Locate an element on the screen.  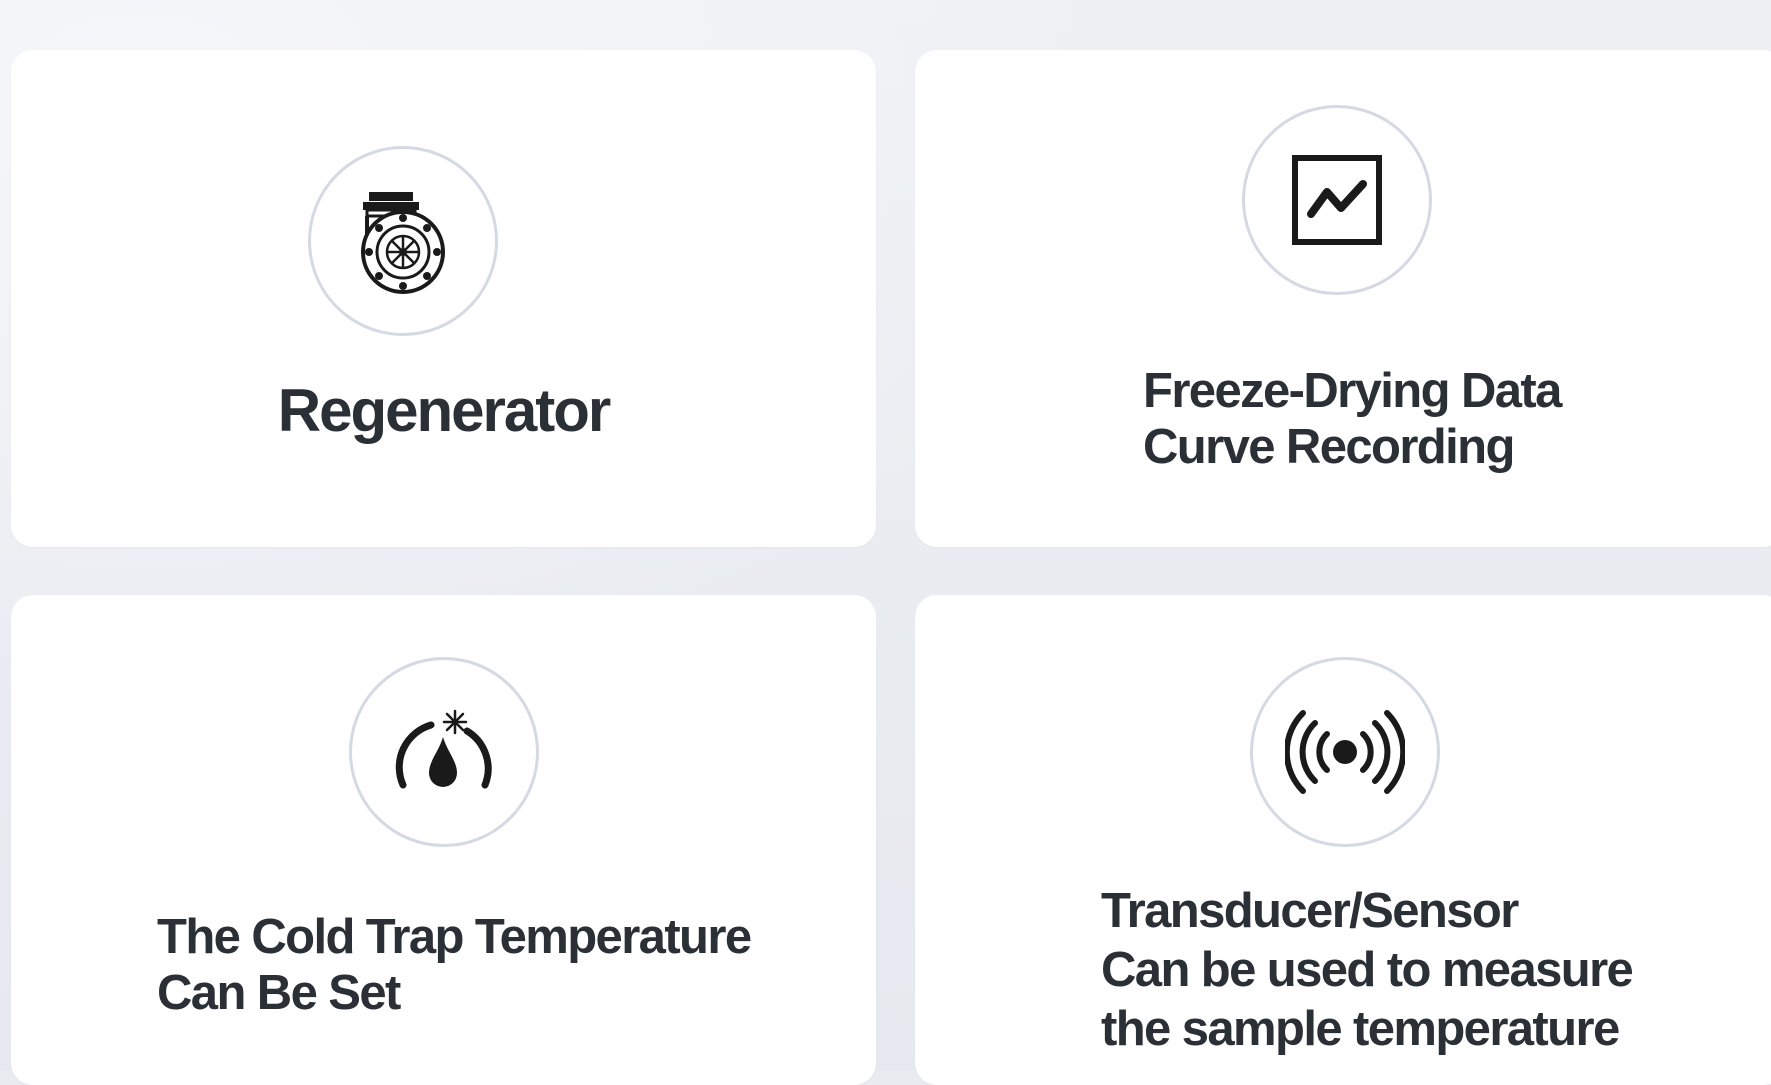
cold-trap-gauge-icon is located at coordinates (443, 749).